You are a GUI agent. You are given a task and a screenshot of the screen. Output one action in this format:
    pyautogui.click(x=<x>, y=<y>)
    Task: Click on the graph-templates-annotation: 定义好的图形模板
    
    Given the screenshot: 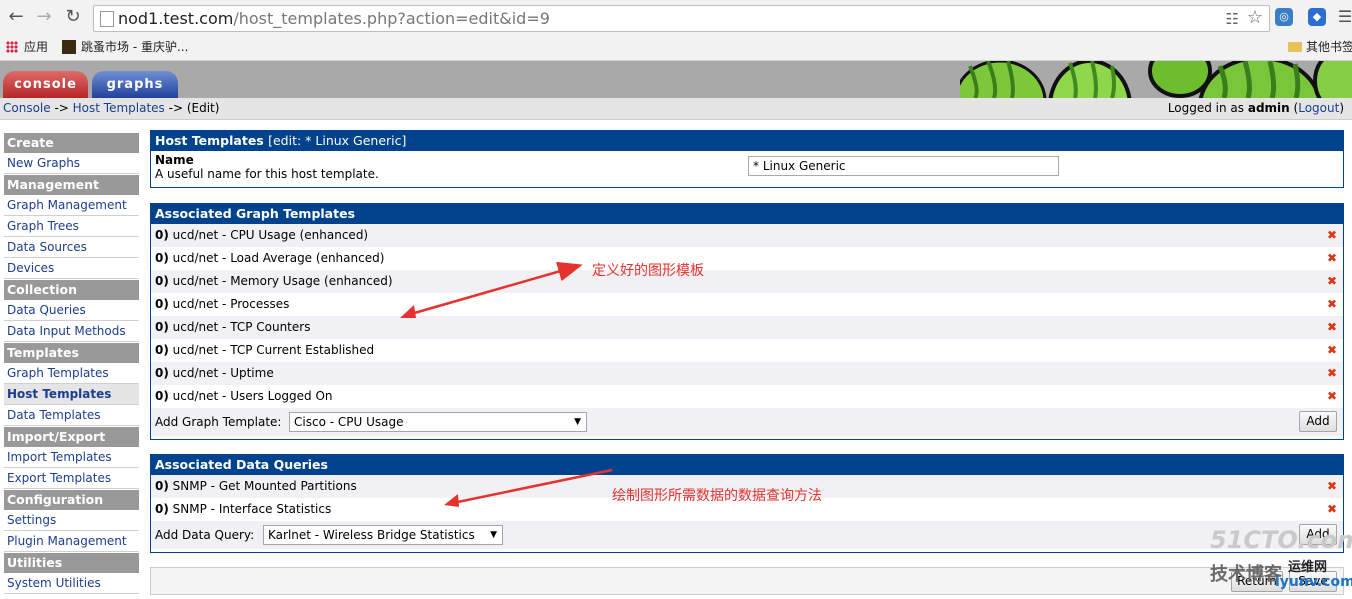 What is the action you would take?
    pyautogui.click(x=648, y=271)
    